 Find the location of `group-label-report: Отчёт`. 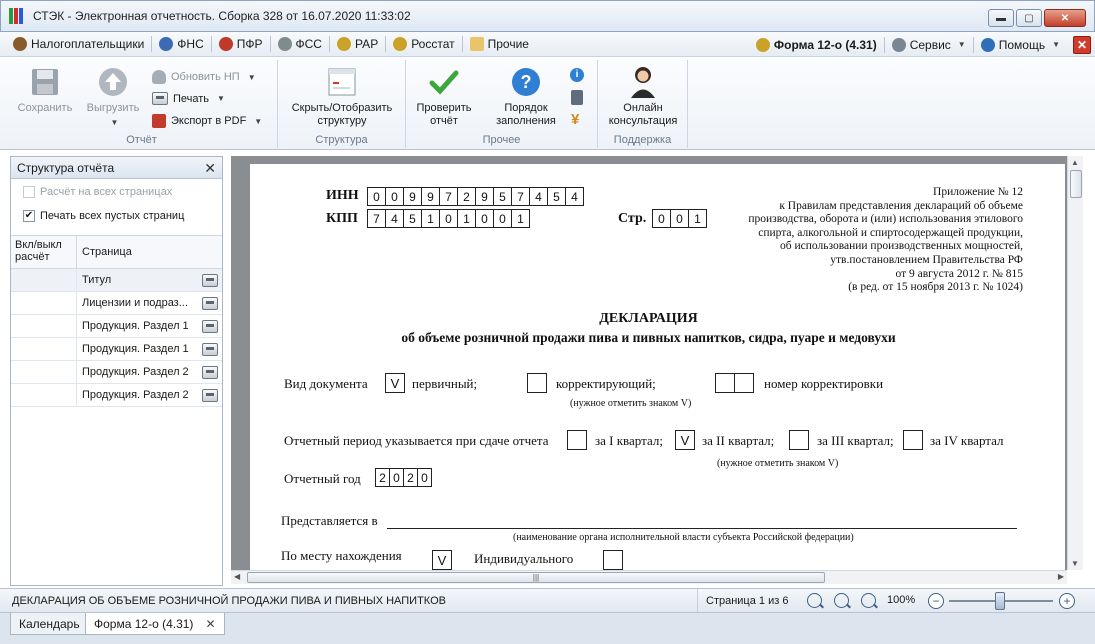

group-label-report: Отчёт is located at coordinates (141, 140).